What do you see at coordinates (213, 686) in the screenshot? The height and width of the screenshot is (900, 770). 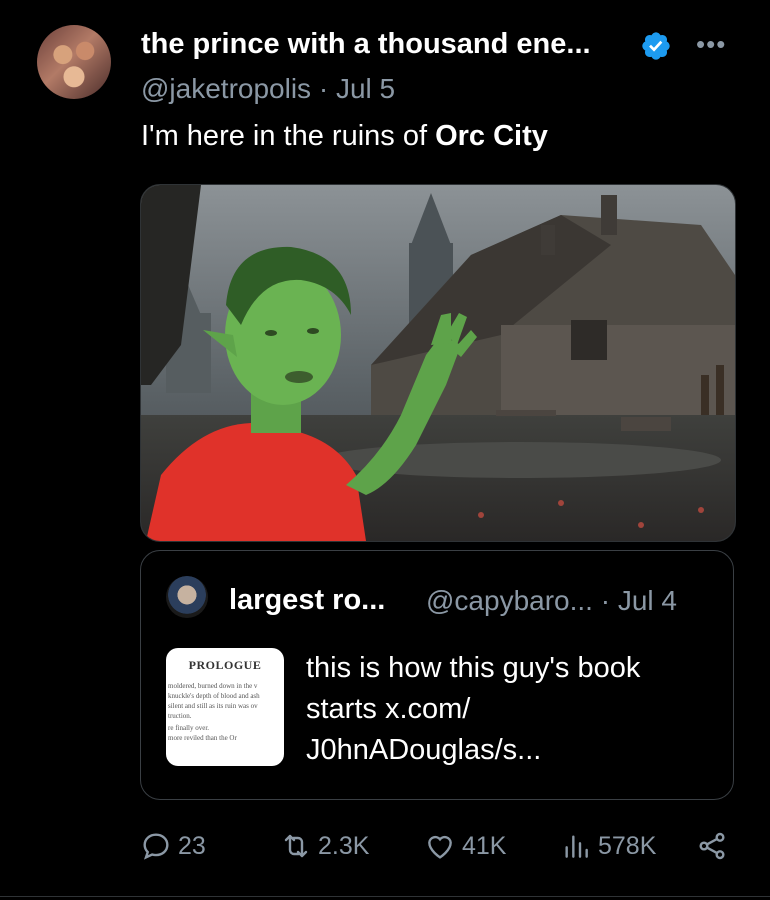 I see `thumbnail-line: moldered, burned down in the v` at bounding box center [213, 686].